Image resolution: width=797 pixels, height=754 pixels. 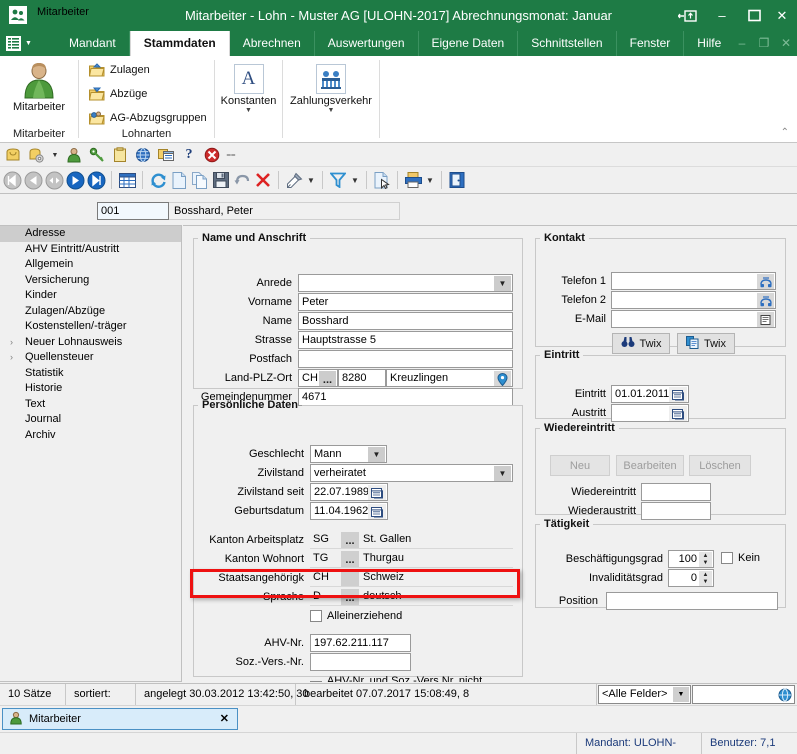 I want to click on eintritt-input: 01.01.2011, so click(x=650, y=394).